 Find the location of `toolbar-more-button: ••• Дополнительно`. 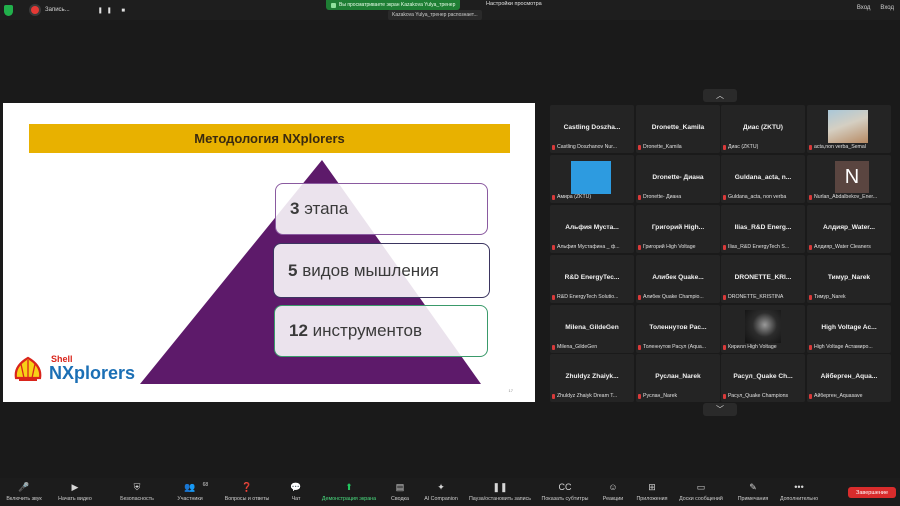

toolbar-more-button: ••• Дополнительно is located at coordinates (799, 492).